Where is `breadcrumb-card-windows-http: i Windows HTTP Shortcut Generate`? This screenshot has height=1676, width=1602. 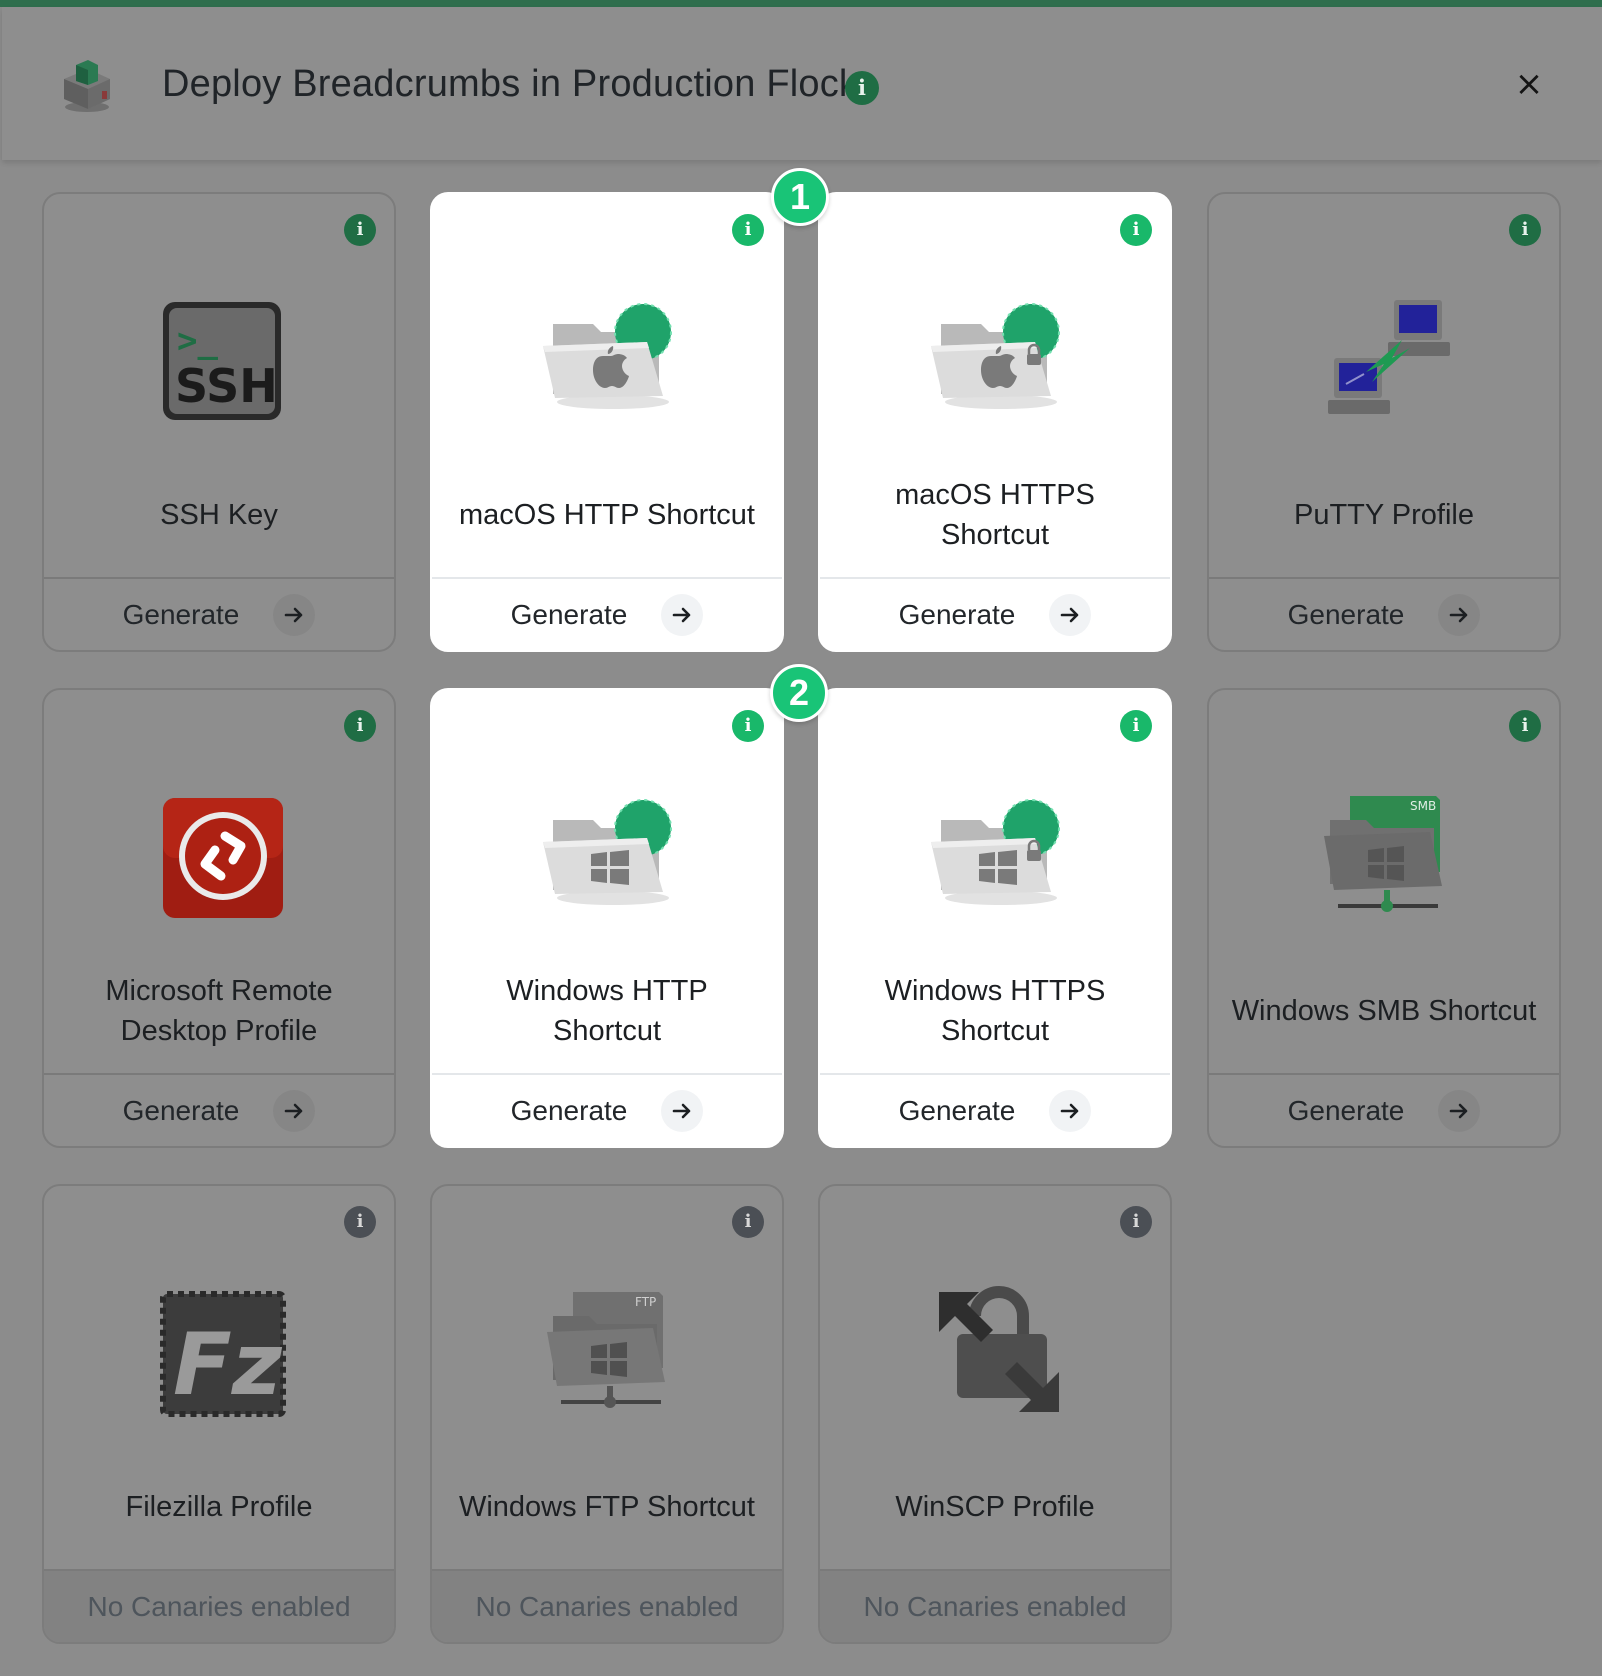 breadcrumb-card-windows-http: i Windows HTTP Shortcut Generate is located at coordinates (607, 918).